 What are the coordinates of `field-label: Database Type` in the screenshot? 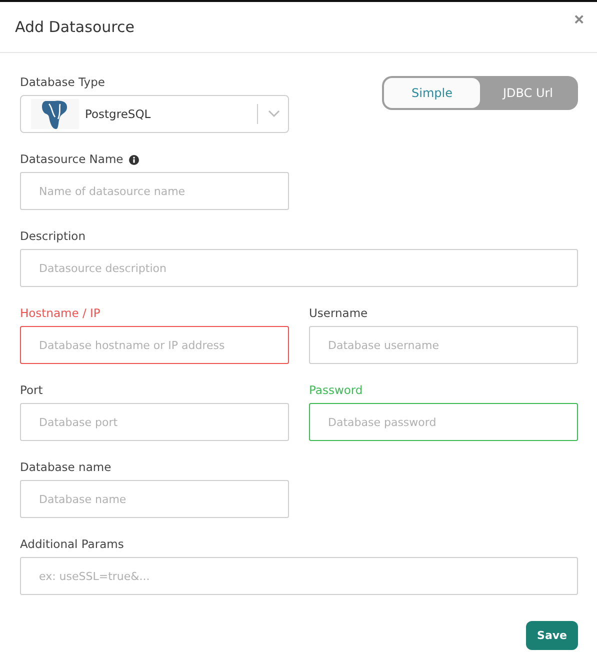 It's located at (63, 82).